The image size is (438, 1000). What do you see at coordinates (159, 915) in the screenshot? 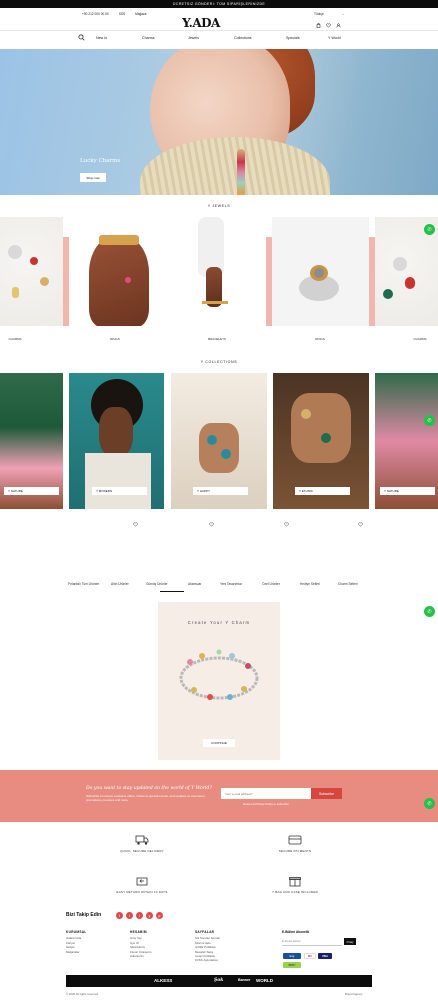
I see `pinterest-icon: p` at bounding box center [159, 915].